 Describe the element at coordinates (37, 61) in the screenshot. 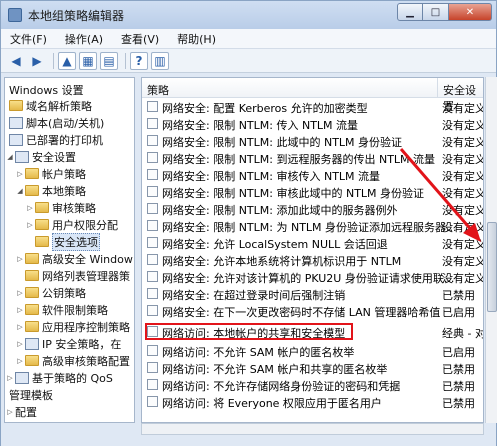

I see `forward-icon: ▶` at that location.